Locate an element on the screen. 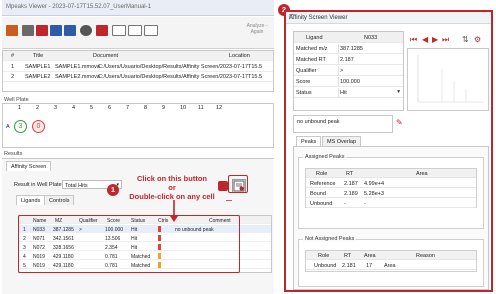 This screenshot has width=496, height=294. cell-rt: 2.181 is located at coordinates (349, 266).